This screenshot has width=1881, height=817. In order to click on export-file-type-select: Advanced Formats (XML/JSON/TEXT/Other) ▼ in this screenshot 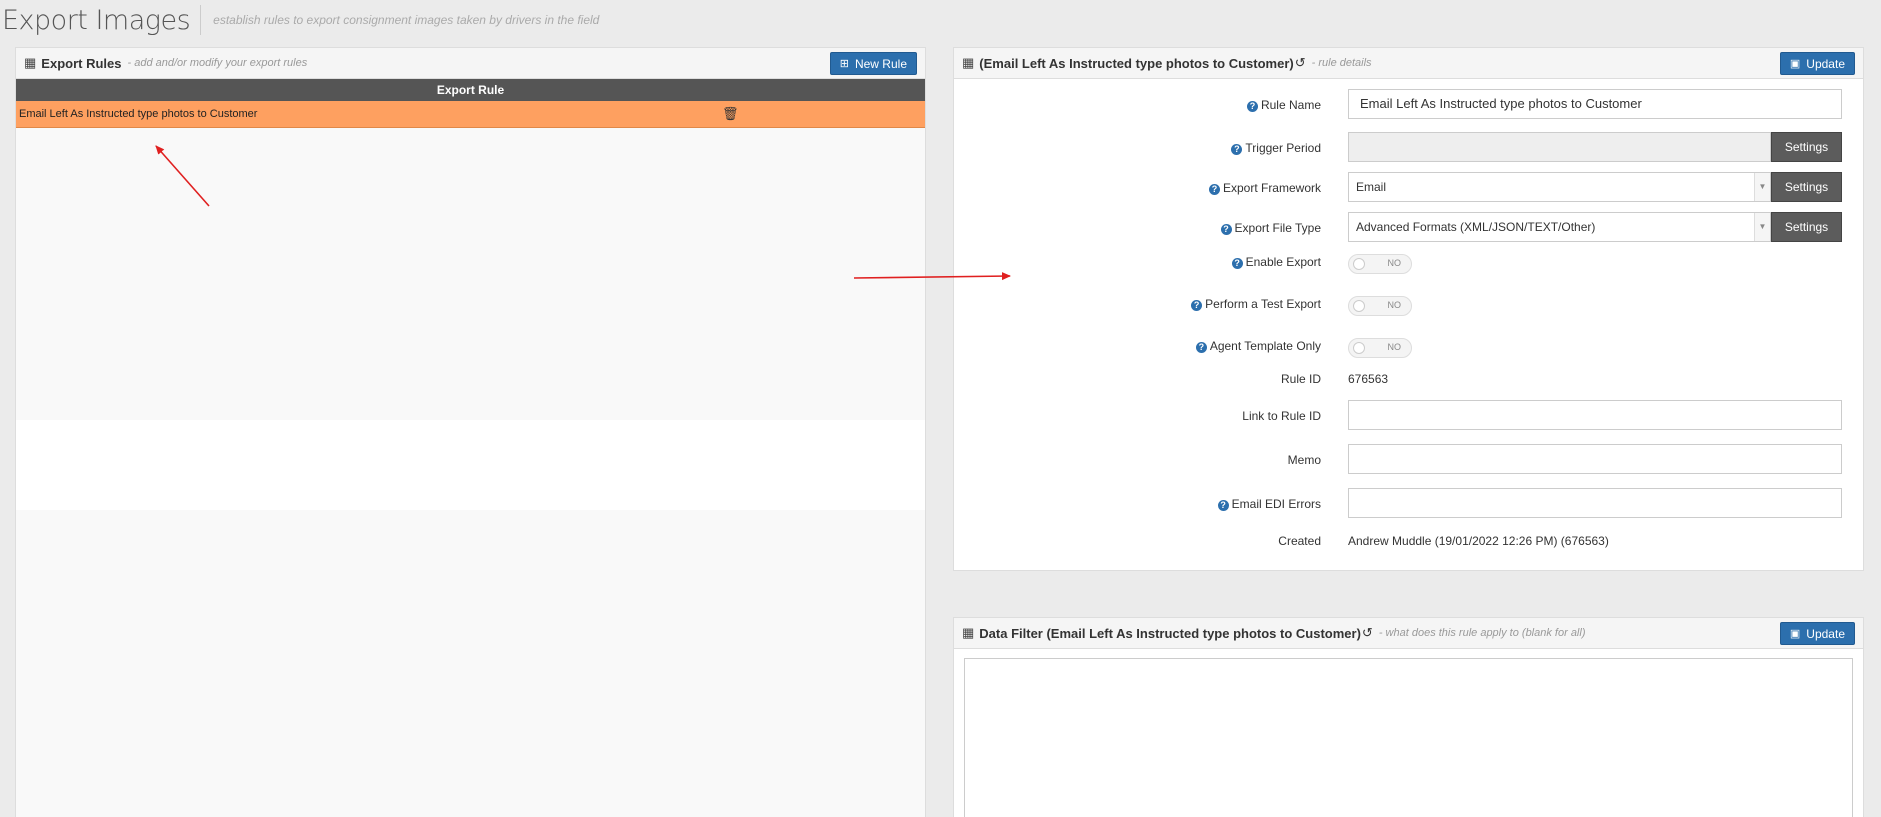, I will do `click(1559, 227)`.